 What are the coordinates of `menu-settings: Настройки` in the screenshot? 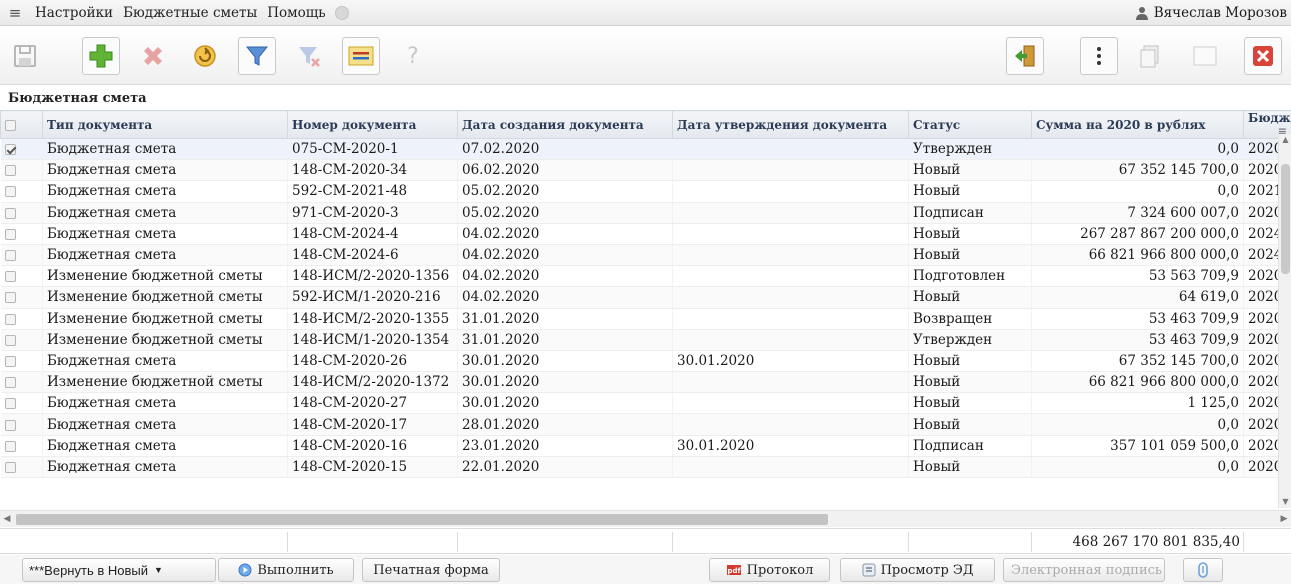 It's located at (74, 13).